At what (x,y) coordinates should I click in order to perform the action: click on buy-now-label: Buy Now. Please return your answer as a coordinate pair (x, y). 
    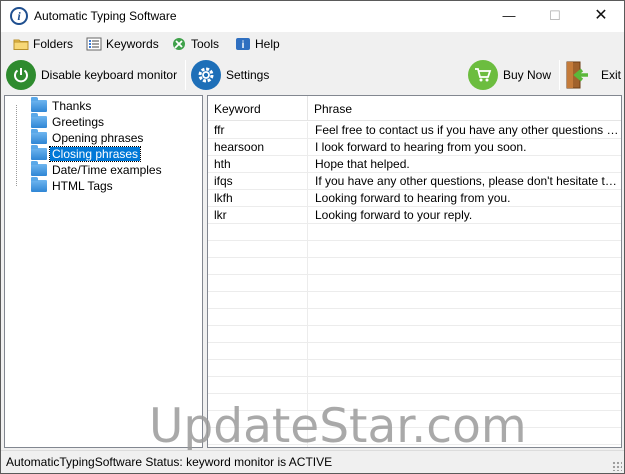
    Looking at the image, I should click on (527, 75).